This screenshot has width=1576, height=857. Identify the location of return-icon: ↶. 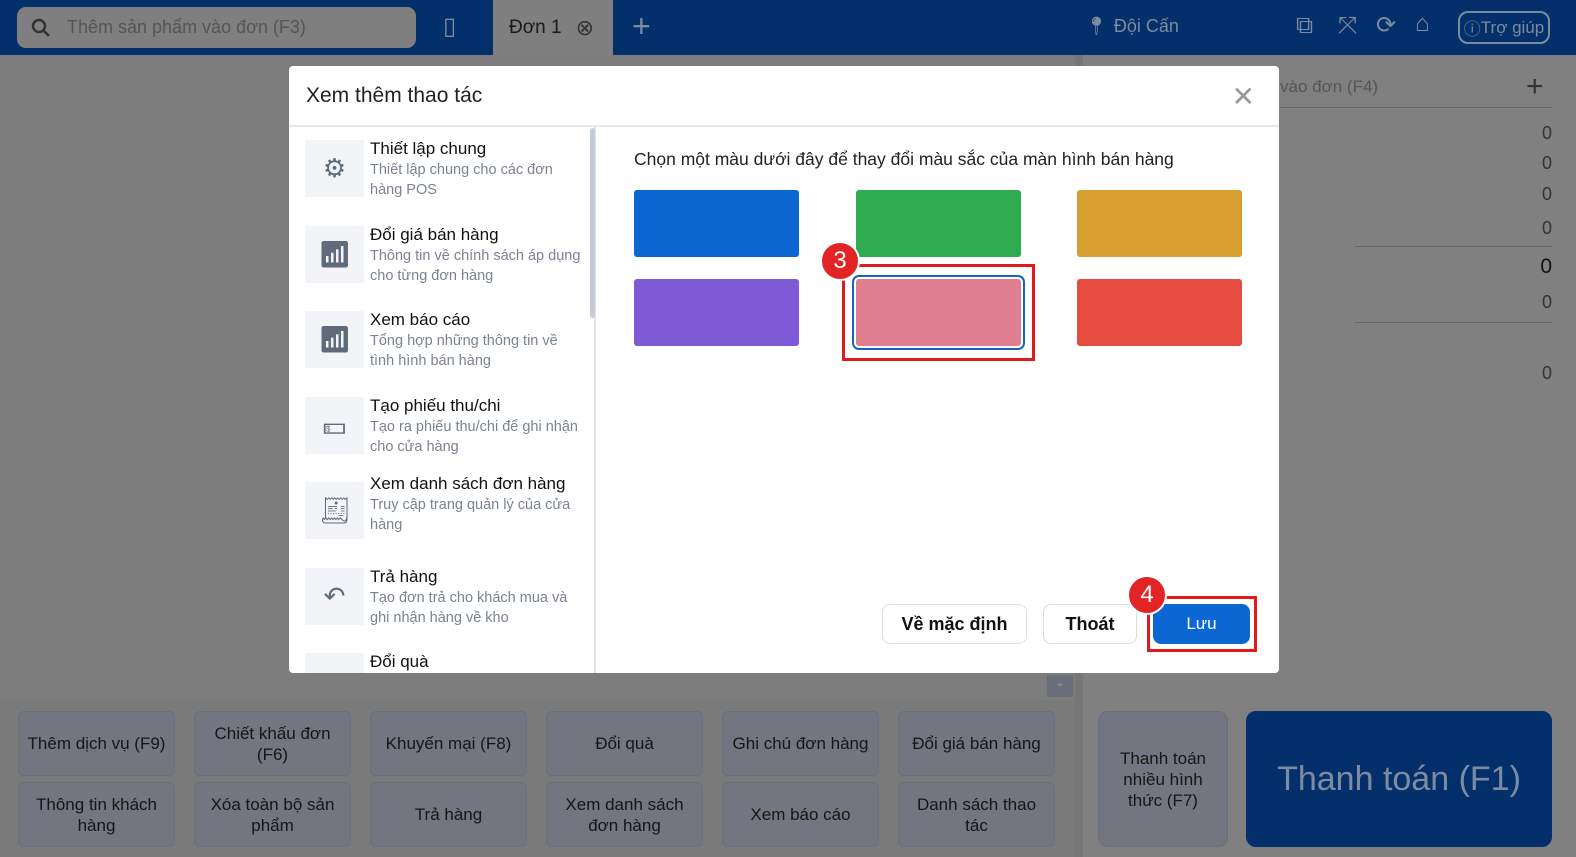
(334, 596).